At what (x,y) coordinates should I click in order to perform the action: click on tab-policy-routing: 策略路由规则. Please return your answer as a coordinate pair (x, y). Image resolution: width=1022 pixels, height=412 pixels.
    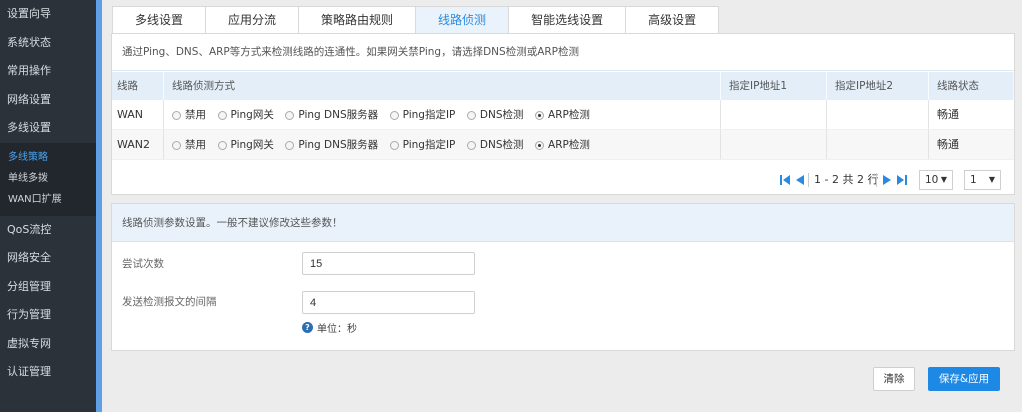
    Looking at the image, I should click on (357, 20).